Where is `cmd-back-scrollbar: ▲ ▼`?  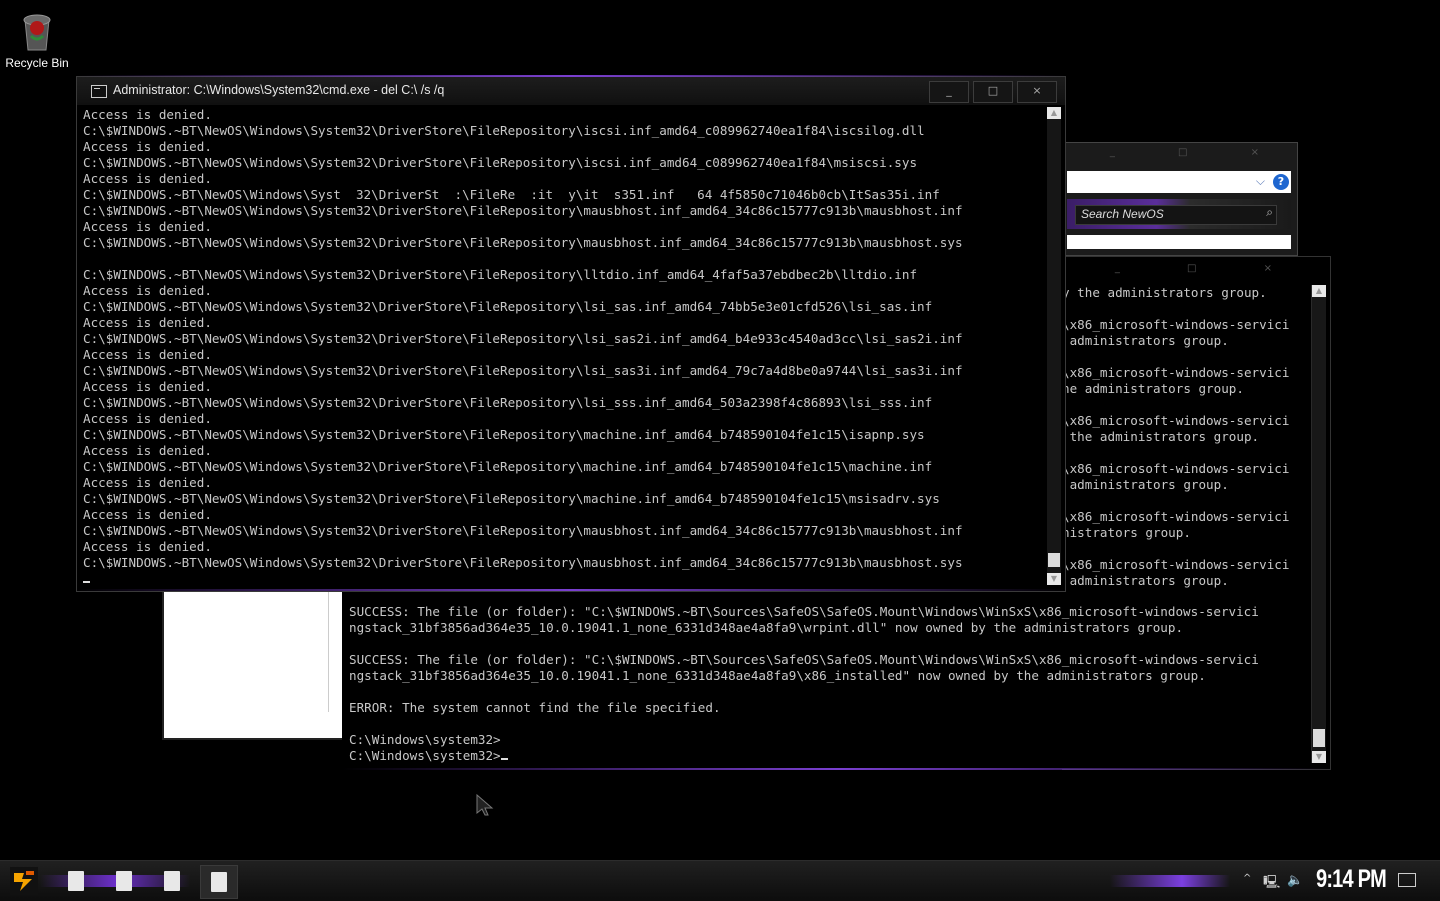 cmd-back-scrollbar: ▲ ▼ is located at coordinates (1318, 524).